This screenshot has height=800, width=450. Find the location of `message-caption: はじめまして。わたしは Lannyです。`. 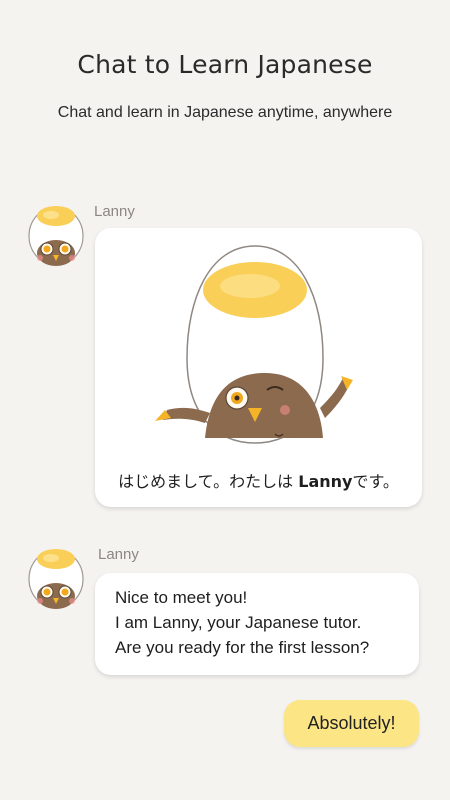

message-caption: はじめまして。わたしは Lannyです。 is located at coordinates (258, 480).